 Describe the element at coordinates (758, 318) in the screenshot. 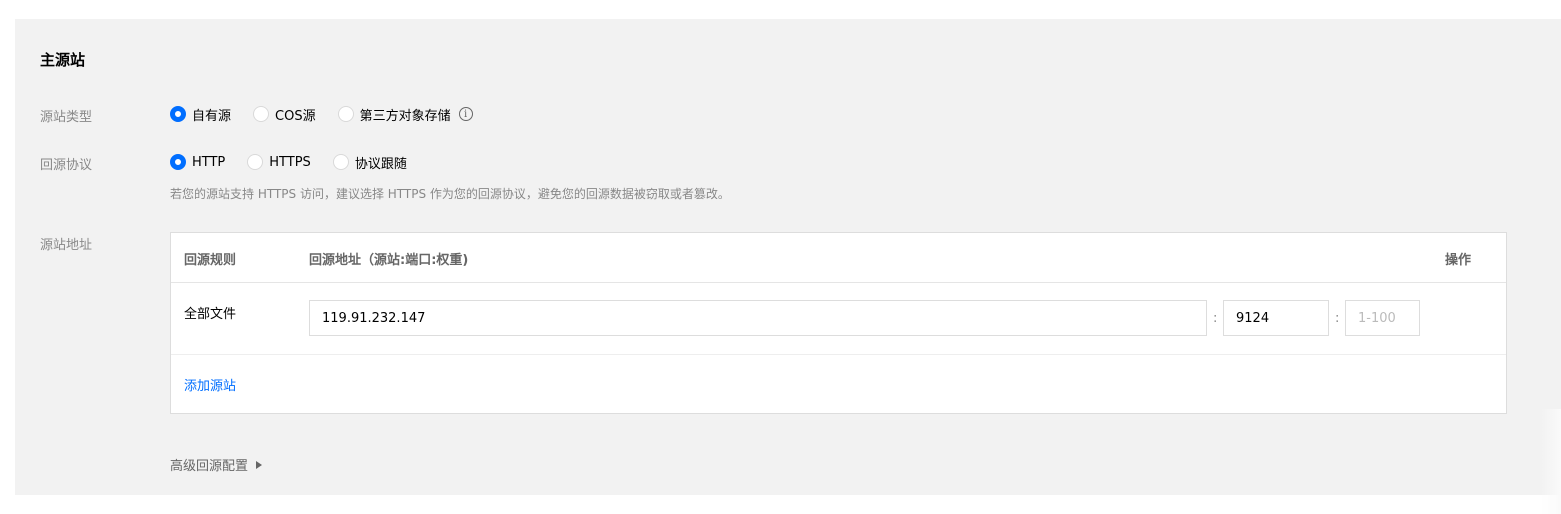

I see `origin-address-input` at that location.